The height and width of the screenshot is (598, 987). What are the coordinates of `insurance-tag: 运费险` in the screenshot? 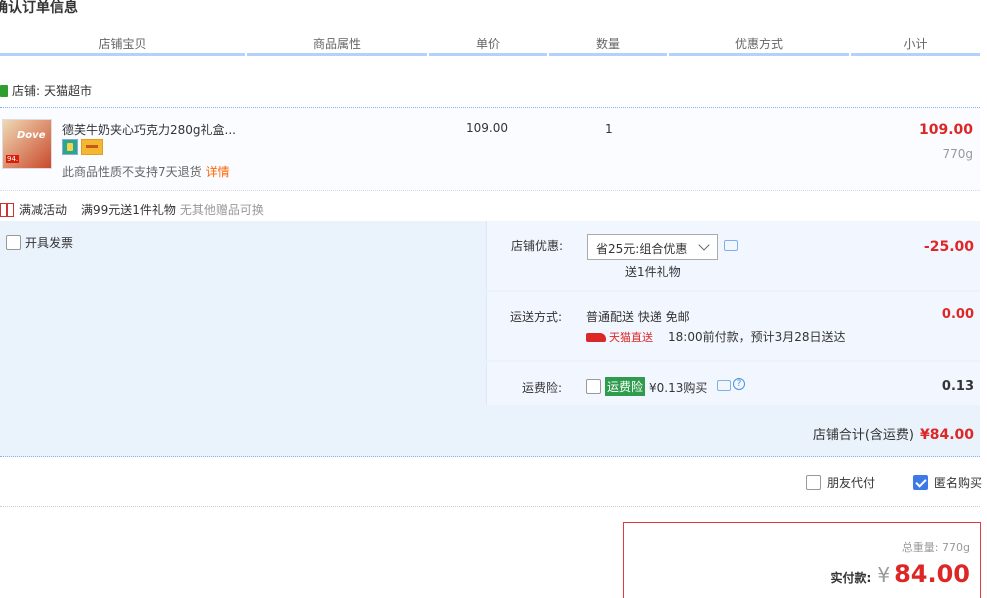 It's located at (625, 386).